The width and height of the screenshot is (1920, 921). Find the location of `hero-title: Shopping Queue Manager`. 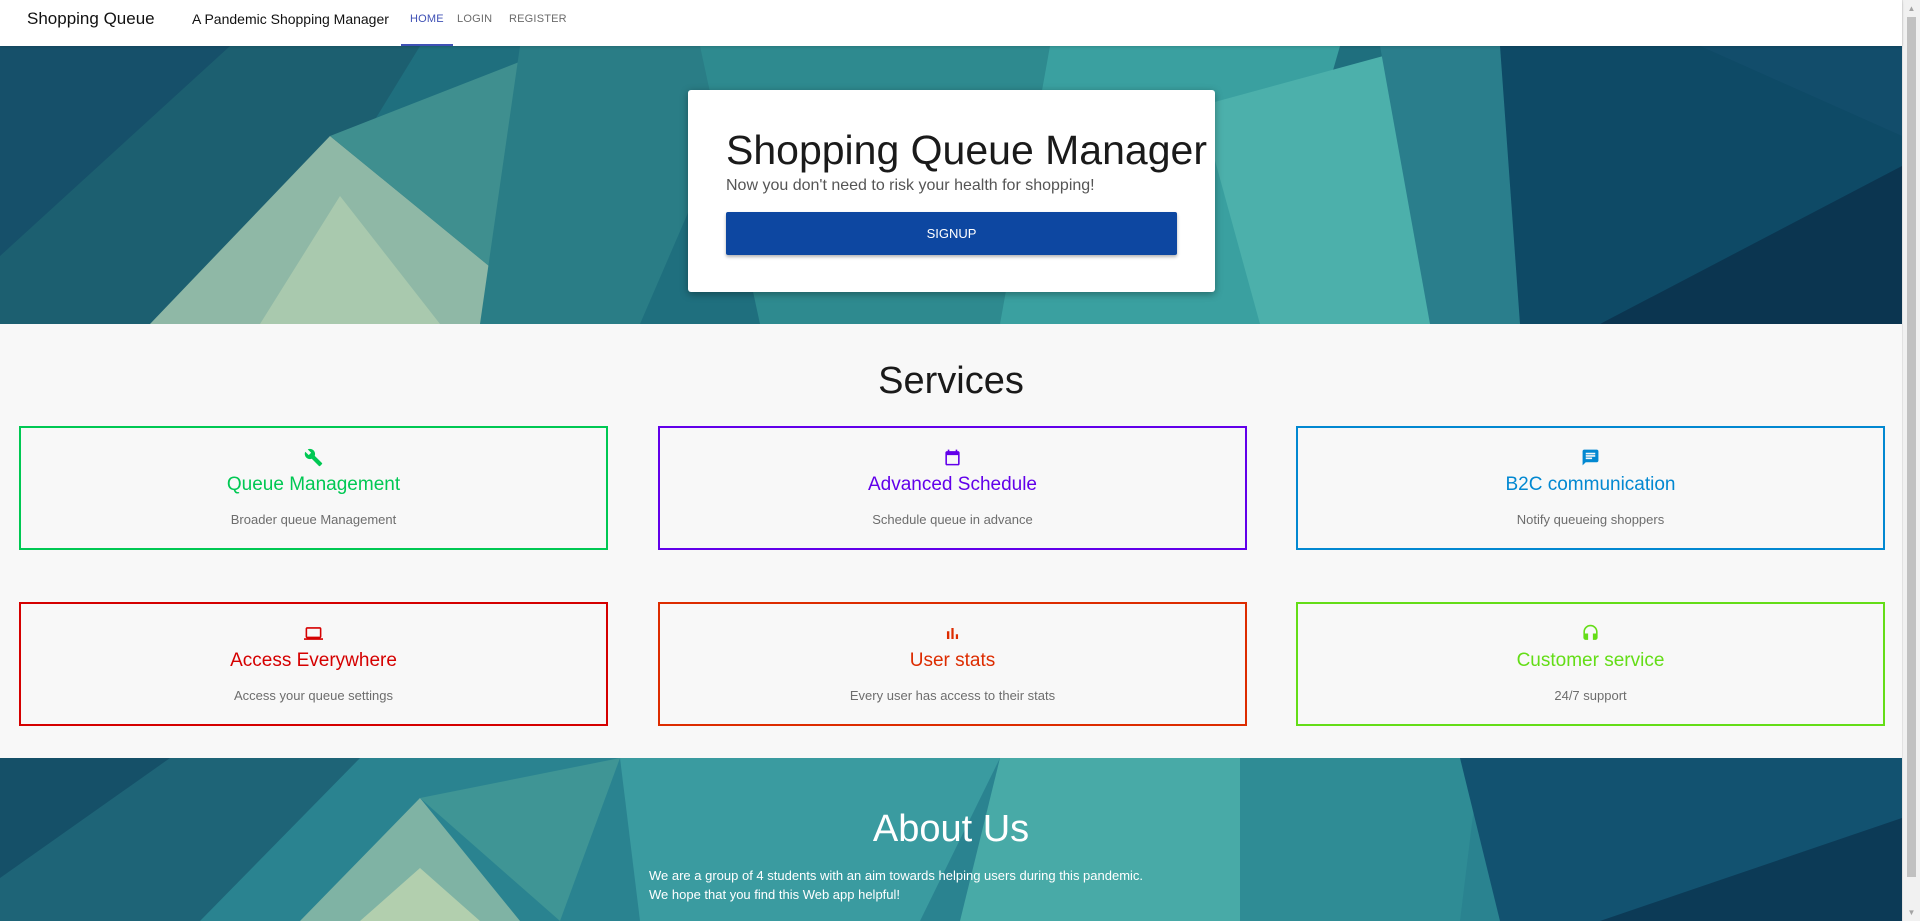

hero-title: Shopping Queue Manager is located at coordinates (966, 150).